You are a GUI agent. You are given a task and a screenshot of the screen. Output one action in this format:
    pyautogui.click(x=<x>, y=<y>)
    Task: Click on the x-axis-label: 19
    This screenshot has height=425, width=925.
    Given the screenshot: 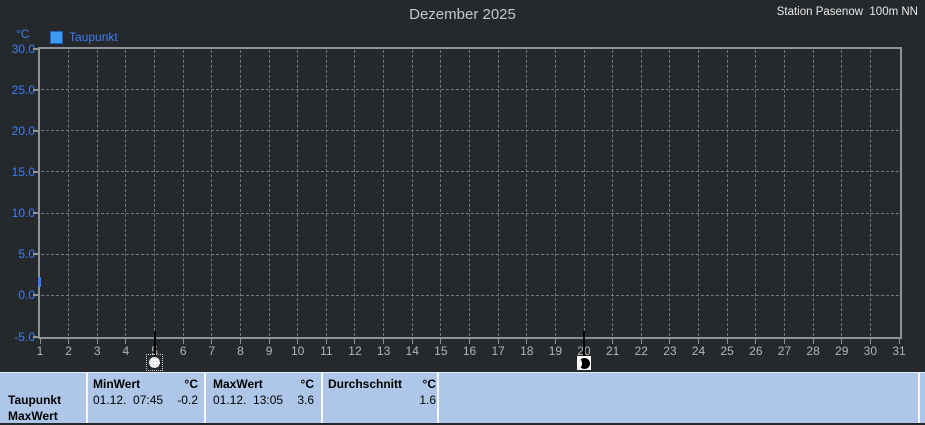 What is the action you would take?
    pyautogui.click(x=555, y=351)
    